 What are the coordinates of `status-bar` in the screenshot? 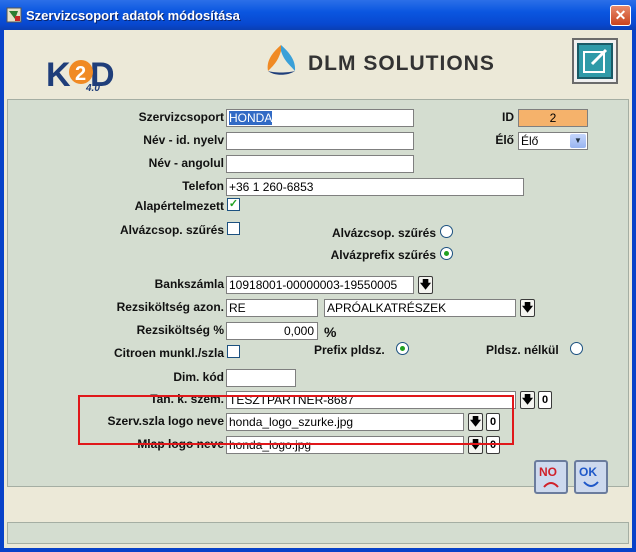 It's located at (318, 533).